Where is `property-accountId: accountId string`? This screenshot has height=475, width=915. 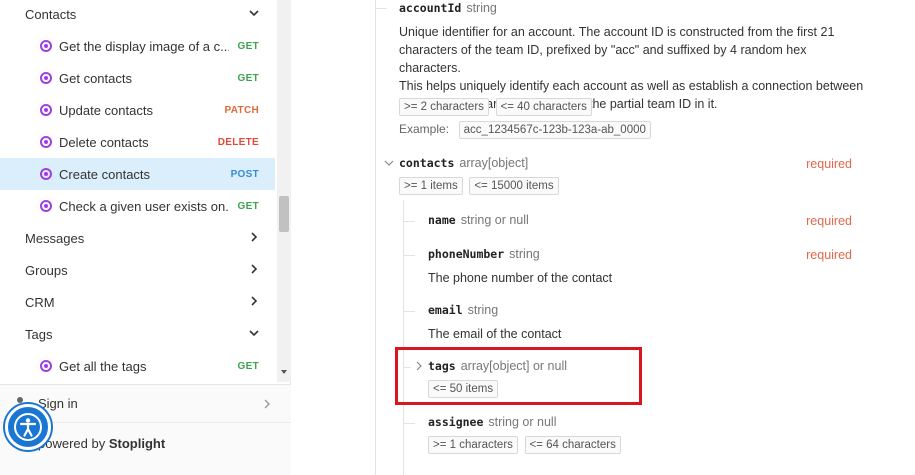
property-accountId: accountId string is located at coordinates (448, 8).